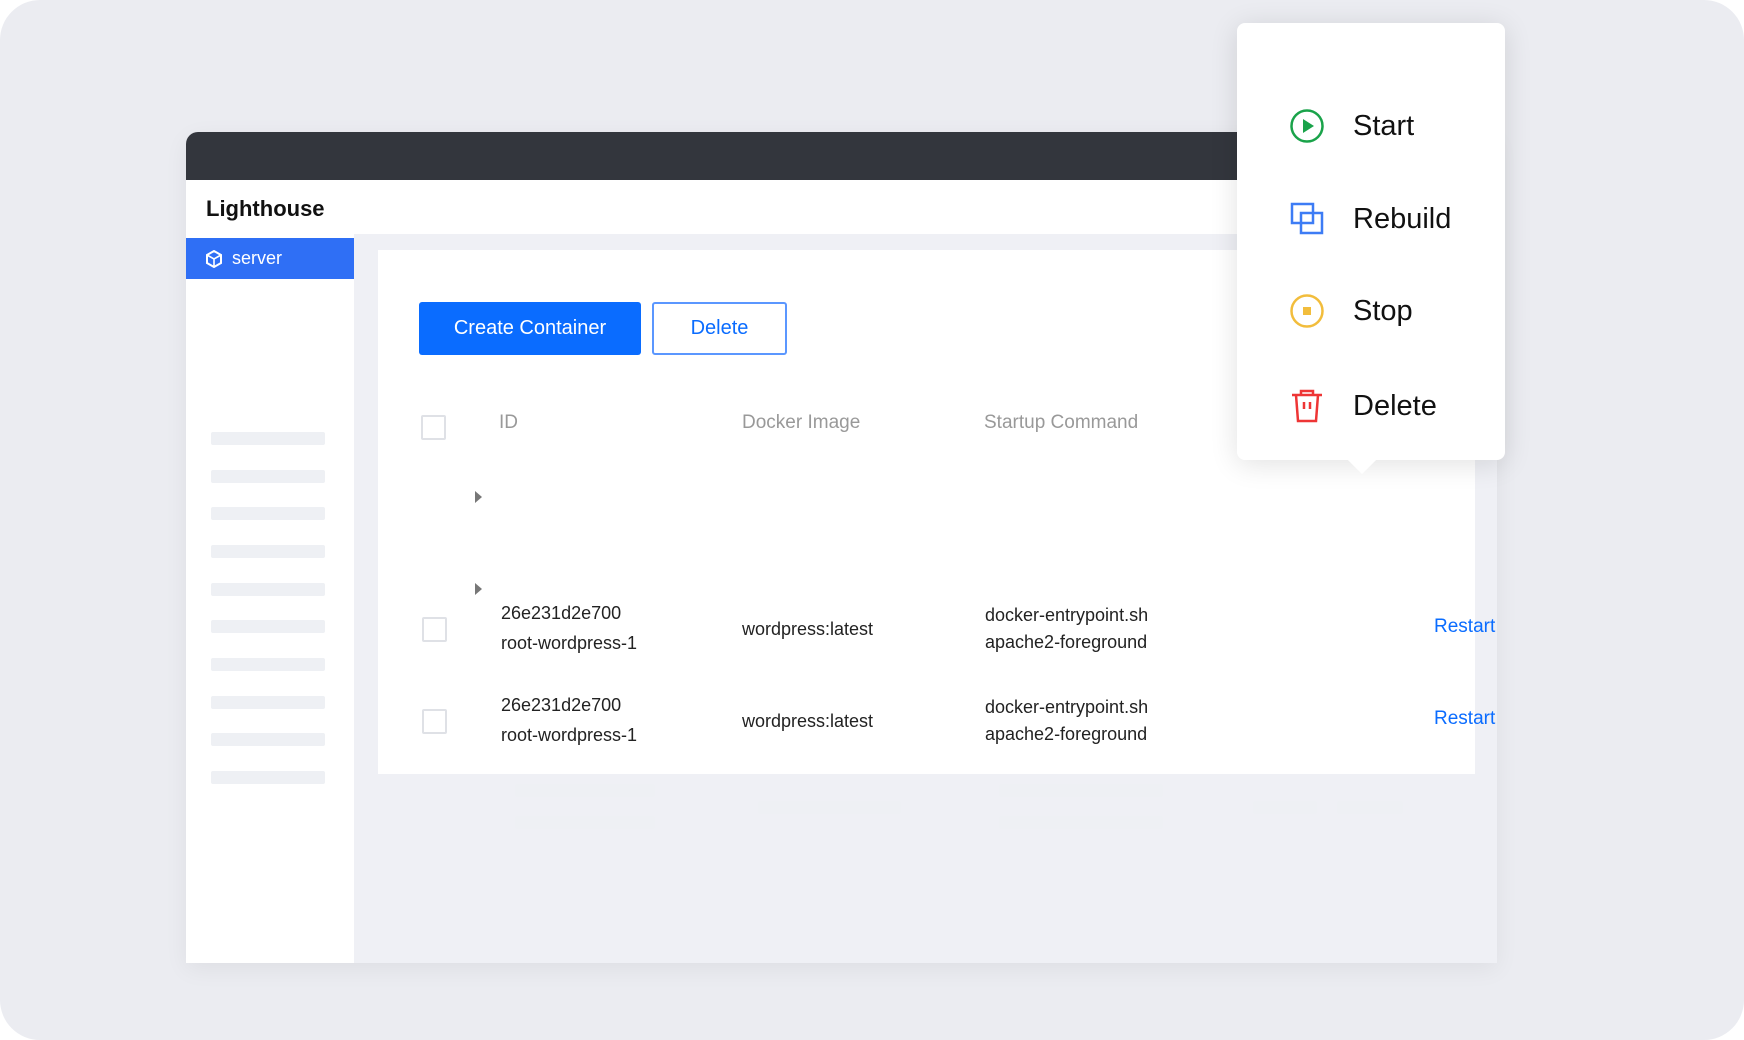 The width and height of the screenshot is (1744, 1040). What do you see at coordinates (1307, 218) in the screenshot?
I see `rebuild-icon` at bounding box center [1307, 218].